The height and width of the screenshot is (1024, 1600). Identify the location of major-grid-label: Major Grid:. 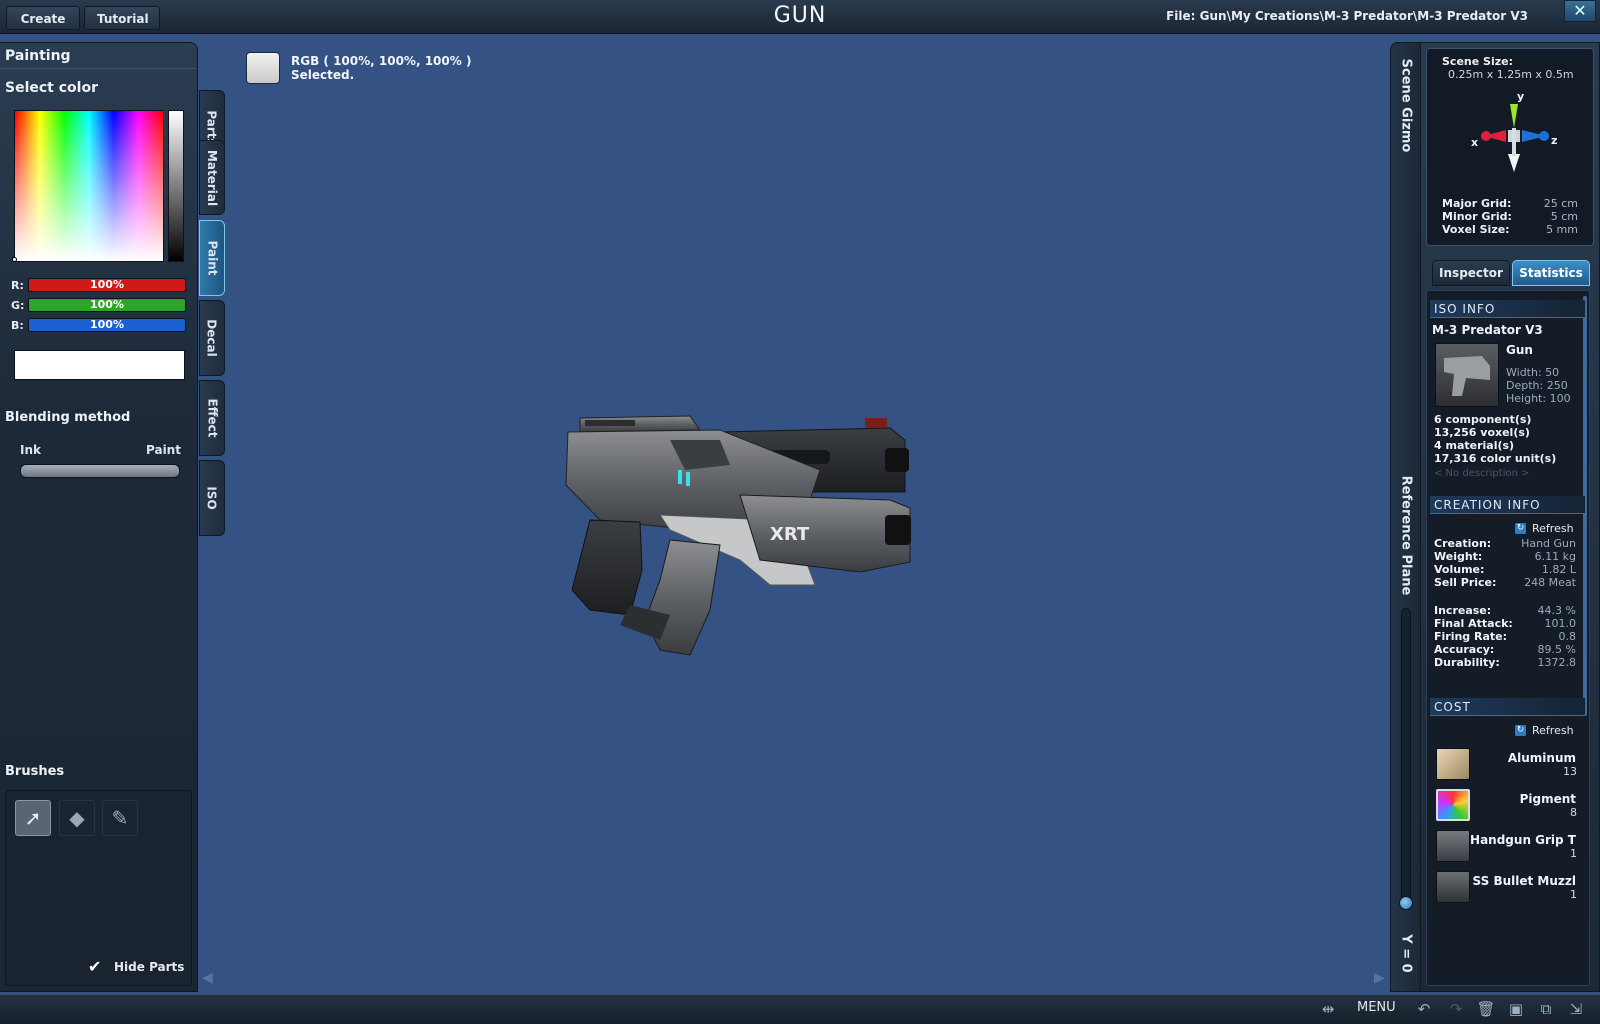
(1477, 203).